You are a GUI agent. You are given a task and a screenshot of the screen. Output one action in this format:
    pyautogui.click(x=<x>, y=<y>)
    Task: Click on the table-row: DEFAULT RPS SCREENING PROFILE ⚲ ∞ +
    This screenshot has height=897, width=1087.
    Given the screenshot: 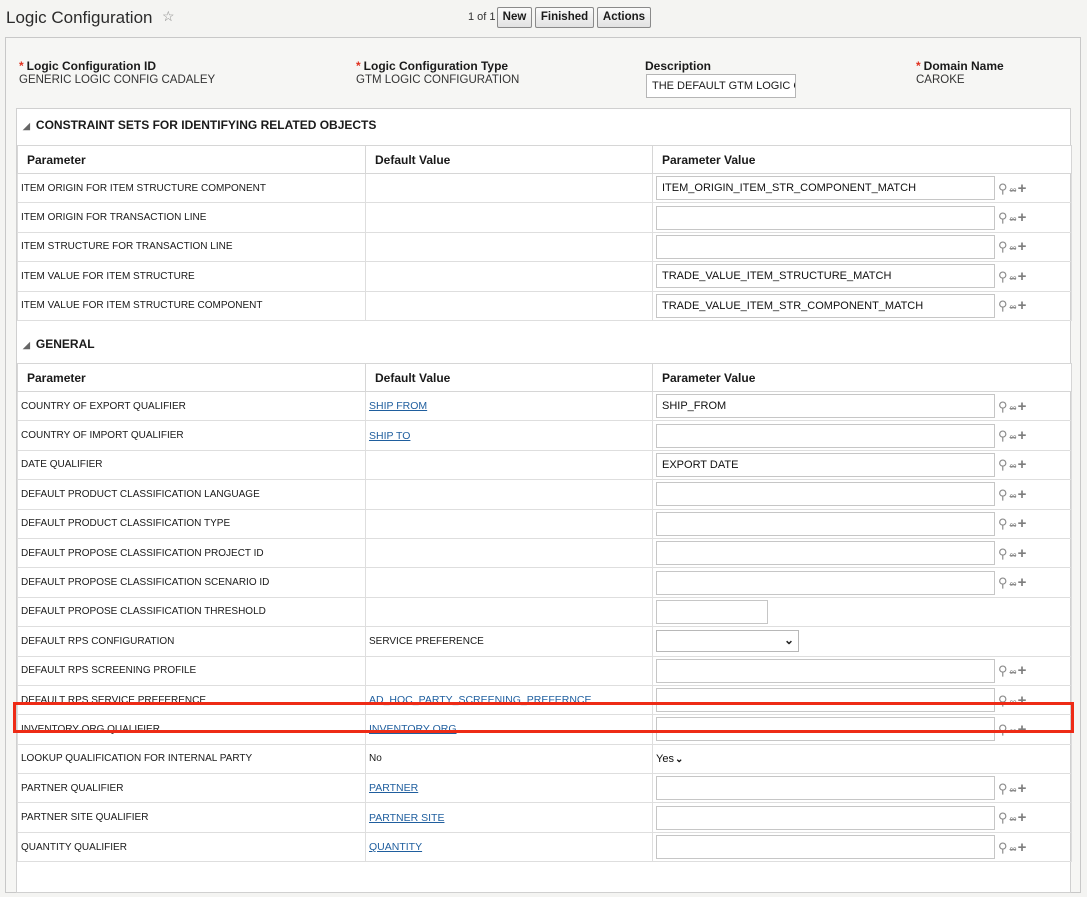 What is the action you would take?
    pyautogui.click(x=544, y=670)
    